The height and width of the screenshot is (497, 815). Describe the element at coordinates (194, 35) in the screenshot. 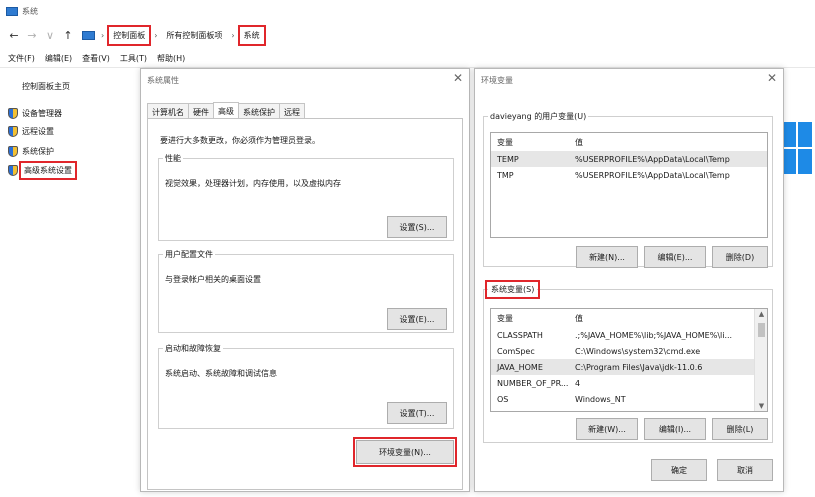

I see `breadcrumb-all-items: 所有控制面板项` at that location.